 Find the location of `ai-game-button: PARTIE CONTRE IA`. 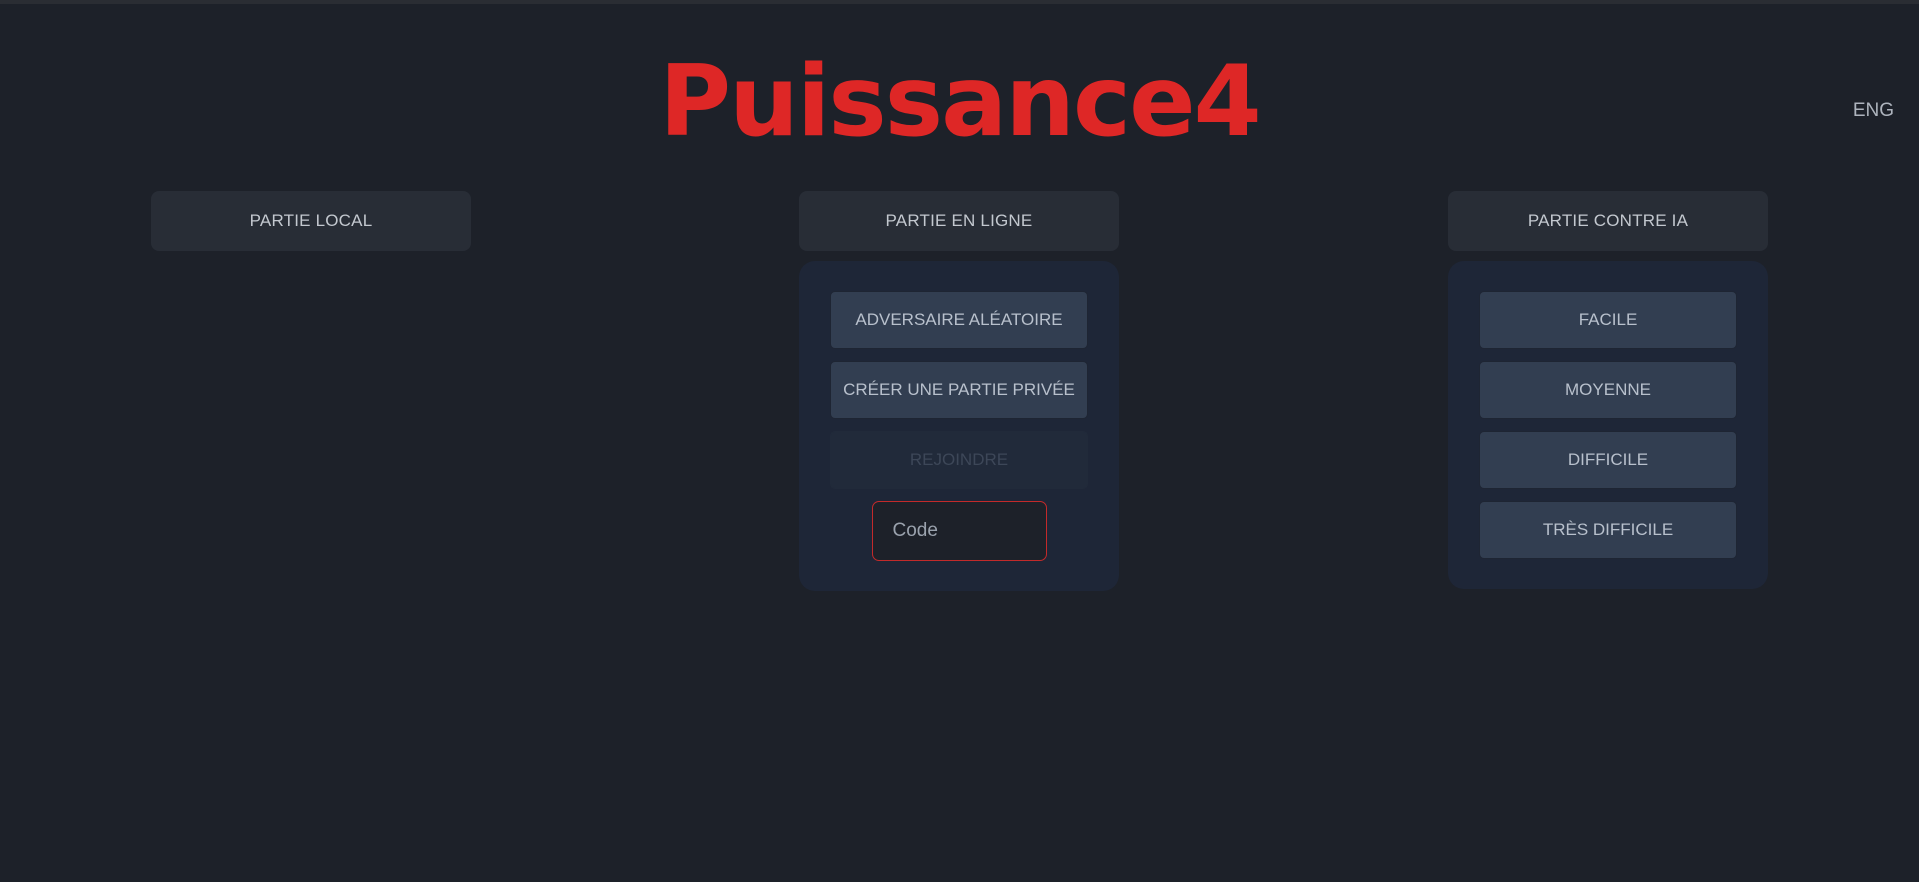

ai-game-button: PARTIE CONTRE IA is located at coordinates (1608, 221).